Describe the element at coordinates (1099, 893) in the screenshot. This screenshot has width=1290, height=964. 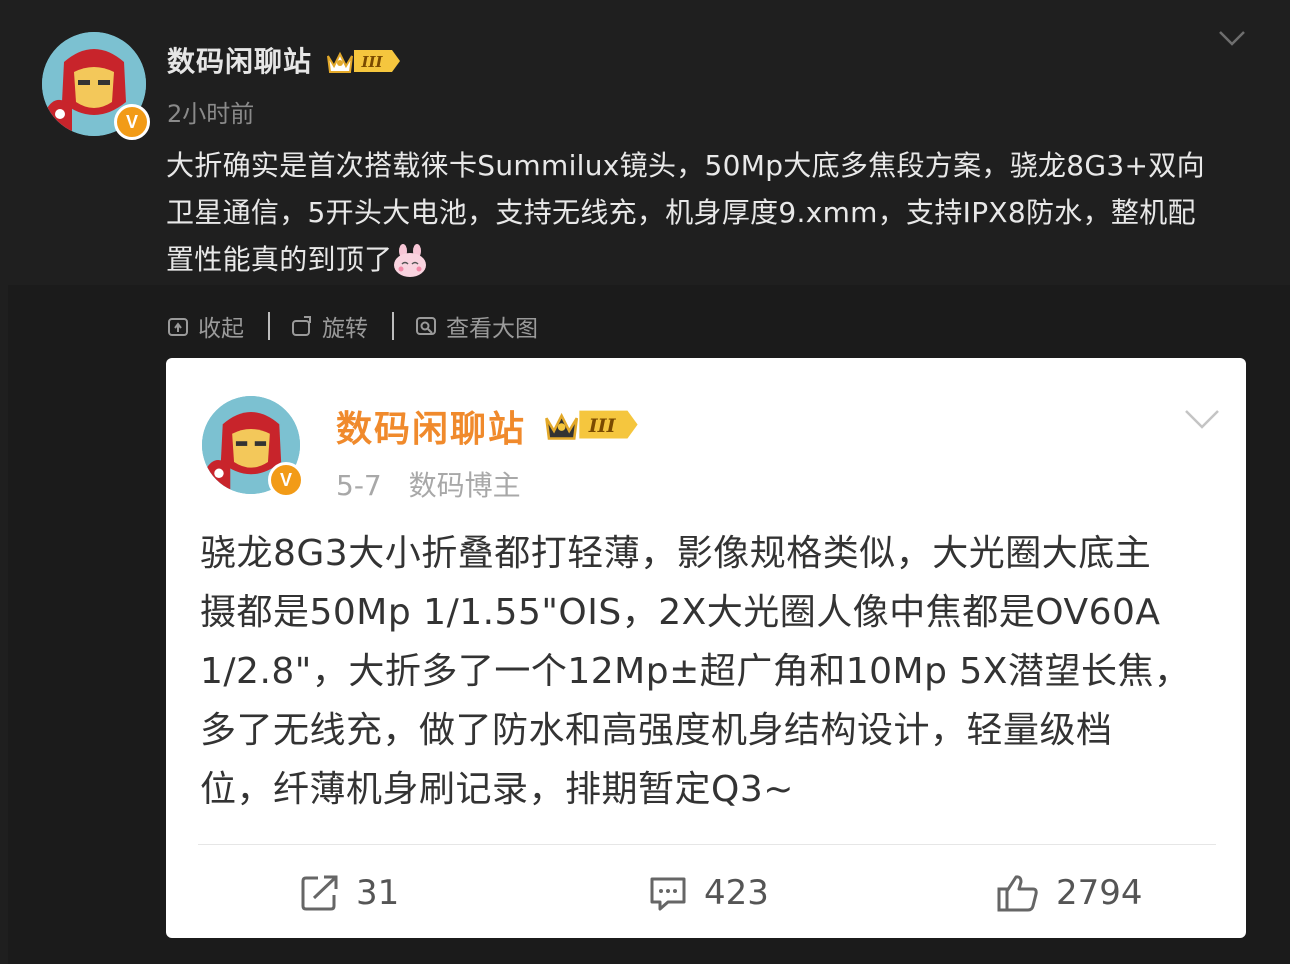
I see `like-count: 2794` at that location.